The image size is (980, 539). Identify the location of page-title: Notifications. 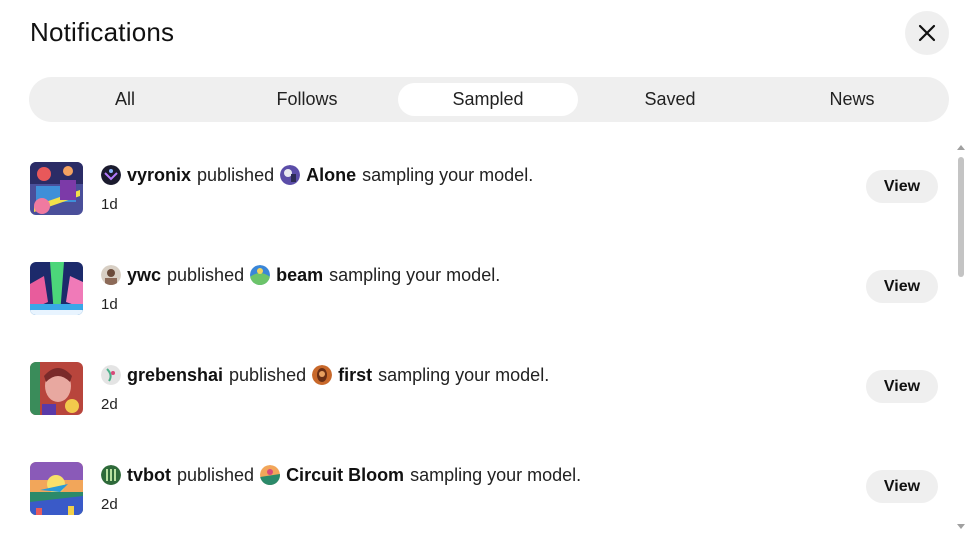
(102, 32).